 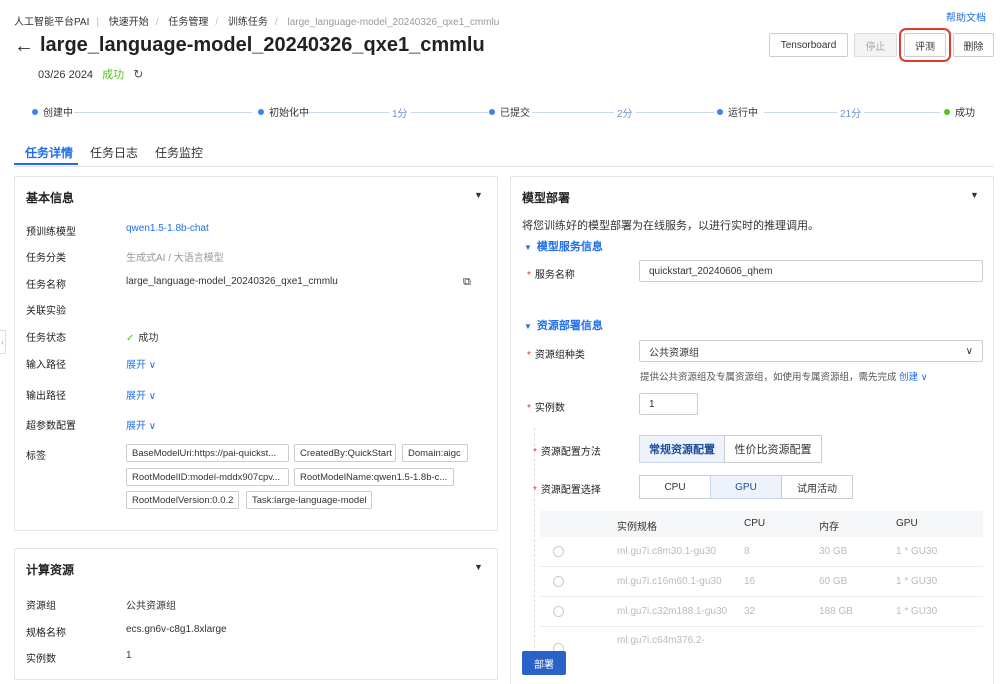 I want to click on step-submitted: 已提交, so click(x=509, y=111).